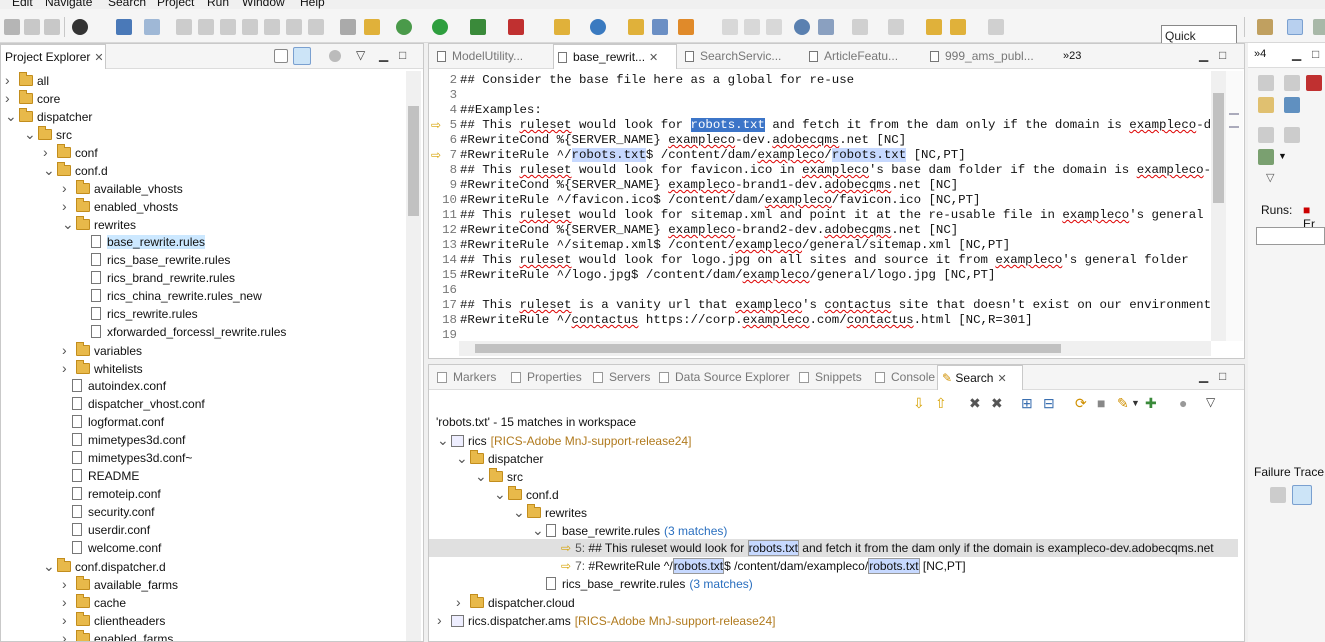 The height and width of the screenshot is (642, 1325). Describe the element at coordinates (228, 27) in the screenshot. I see `terminate-icon` at that location.